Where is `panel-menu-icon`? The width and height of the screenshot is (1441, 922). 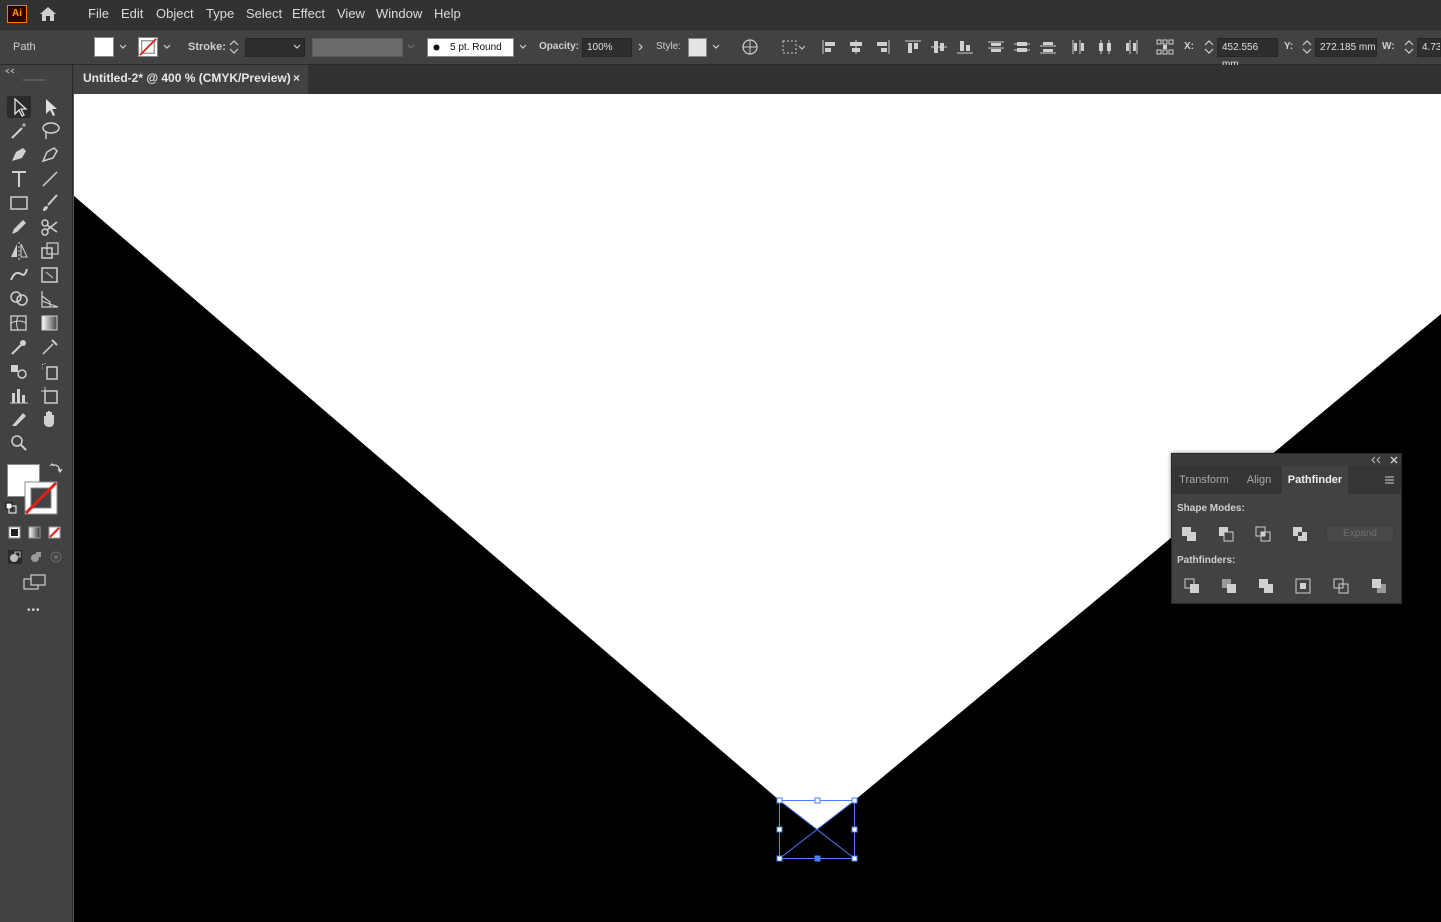
panel-menu-icon is located at coordinates (1389, 480).